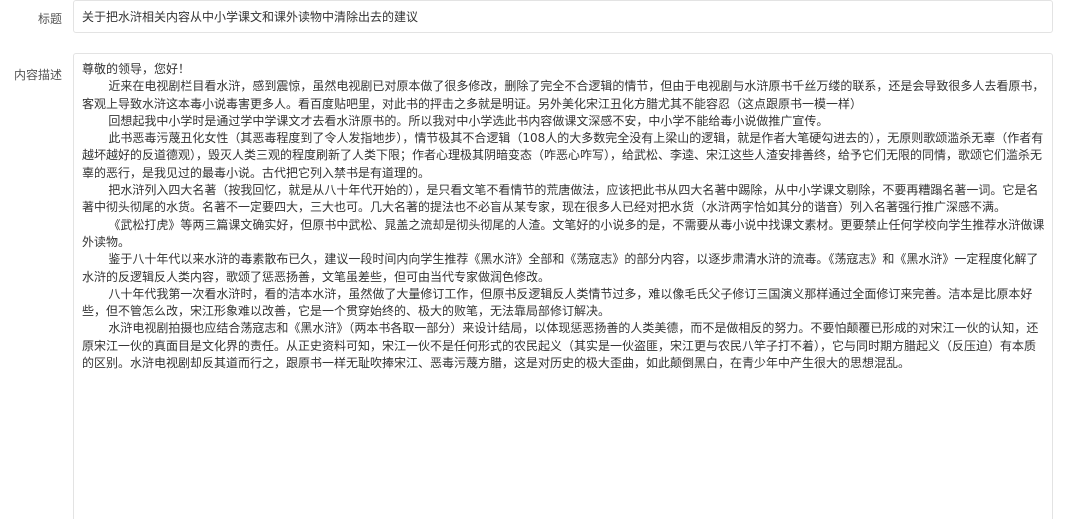 The image size is (1080, 519). What do you see at coordinates (49, 19) in the screenshot?
I see `title-label: 标题` at bounding box center [49, 19].